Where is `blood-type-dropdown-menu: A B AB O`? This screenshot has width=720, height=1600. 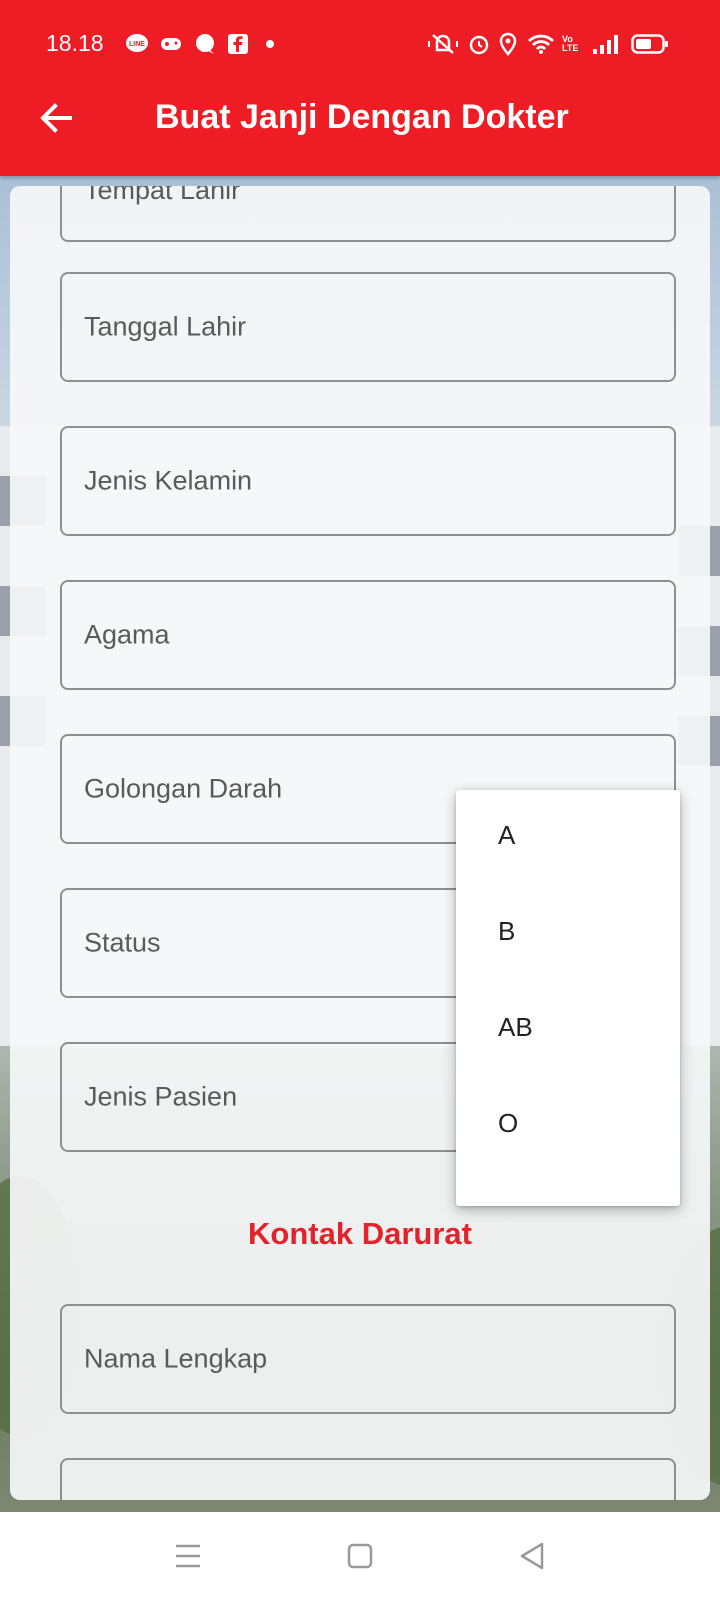
blood-type-dropdown-menu: A B AB O is located at coordinates (568, 998).